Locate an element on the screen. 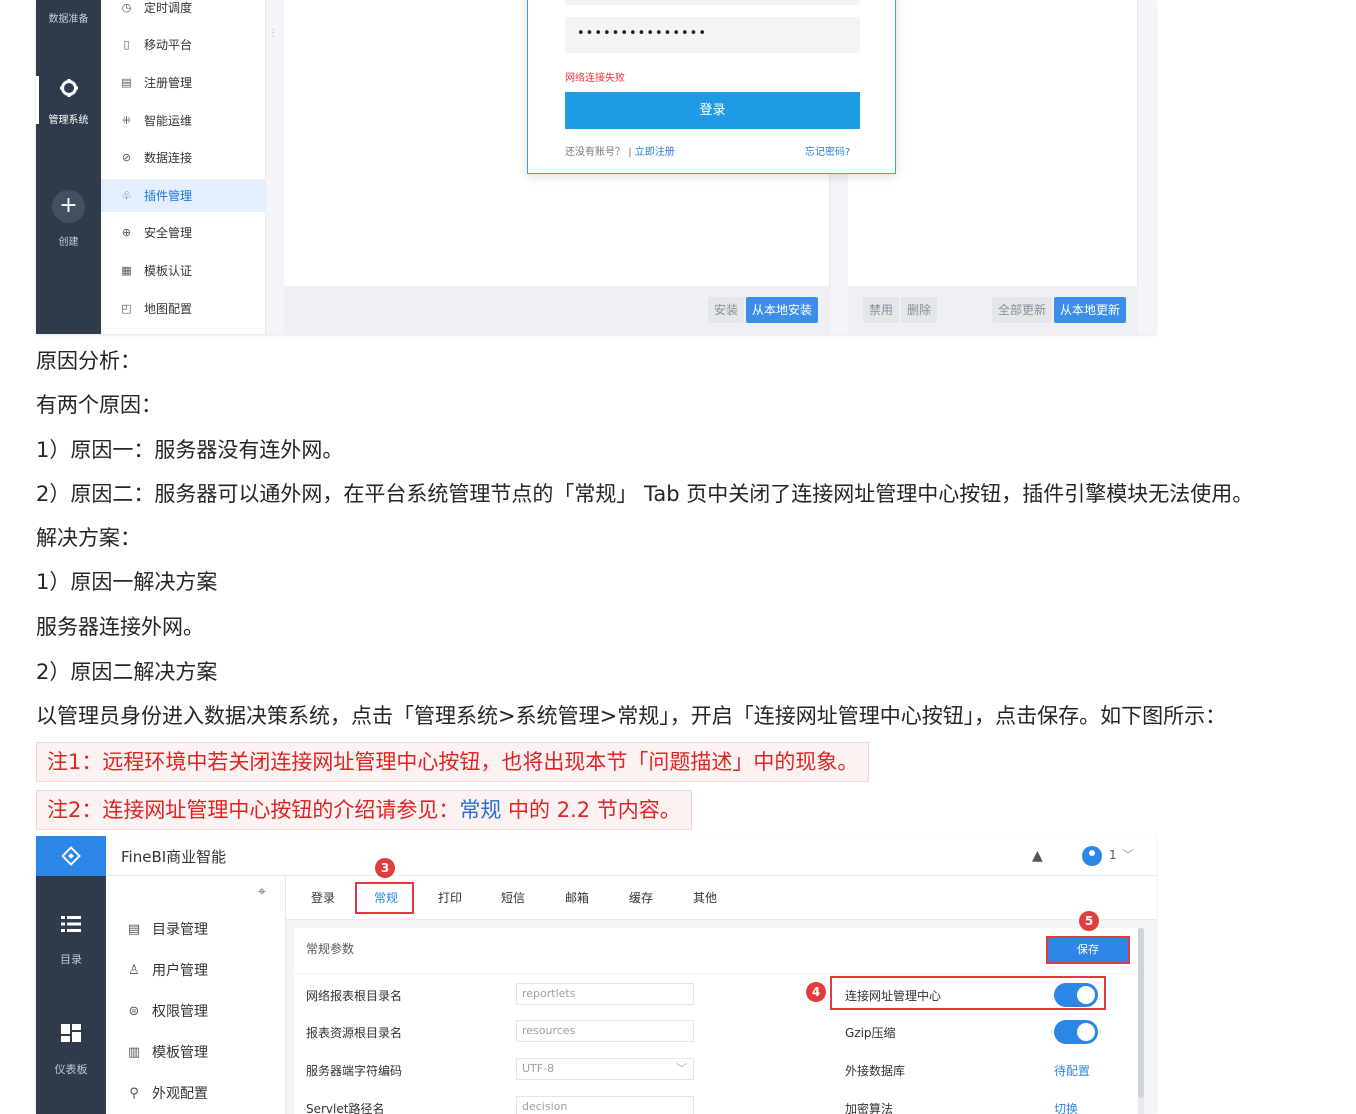 Image resolution: width=1356 pixels, height=1114 pixels. solution-heading: 解决方案： is located at coordinates (88, 538).